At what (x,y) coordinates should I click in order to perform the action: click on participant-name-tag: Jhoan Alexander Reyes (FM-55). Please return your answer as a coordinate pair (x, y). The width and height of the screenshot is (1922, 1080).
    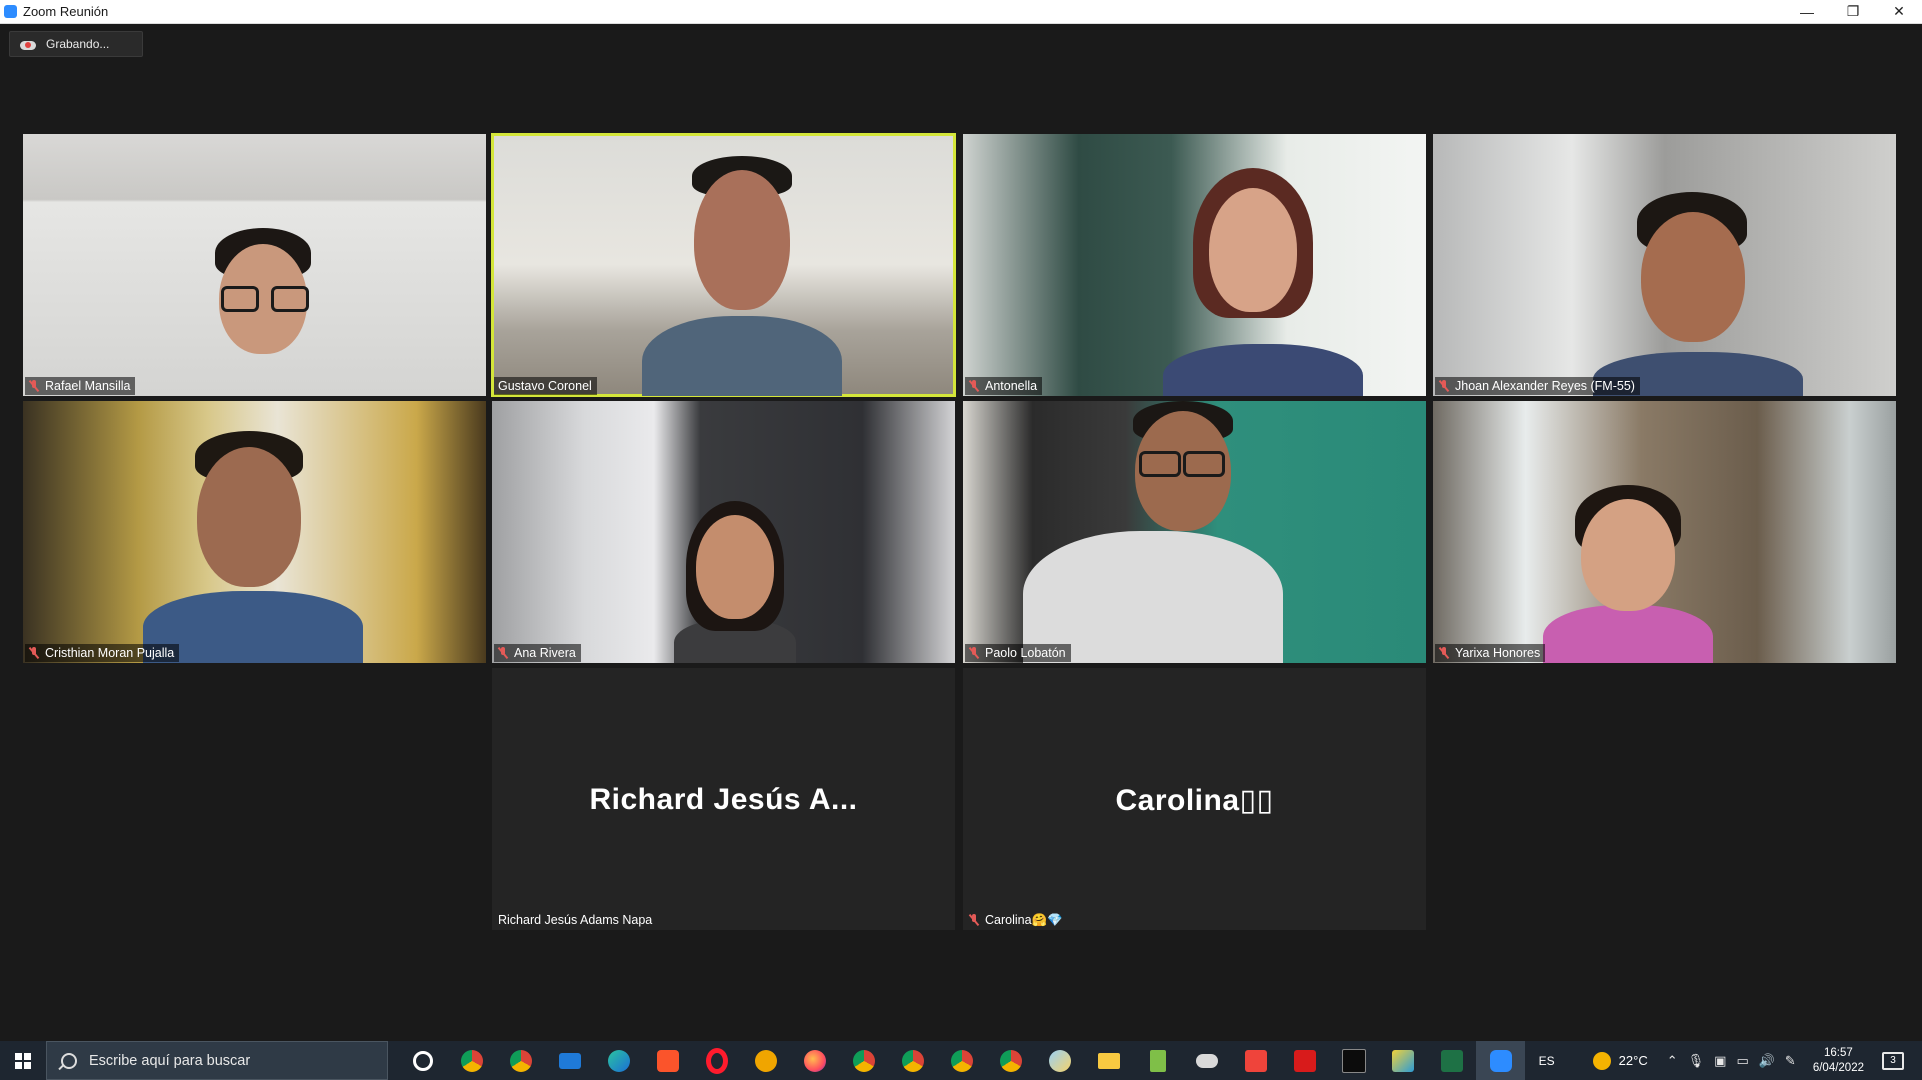
    Looking at the image, I should click on (1537, 386).